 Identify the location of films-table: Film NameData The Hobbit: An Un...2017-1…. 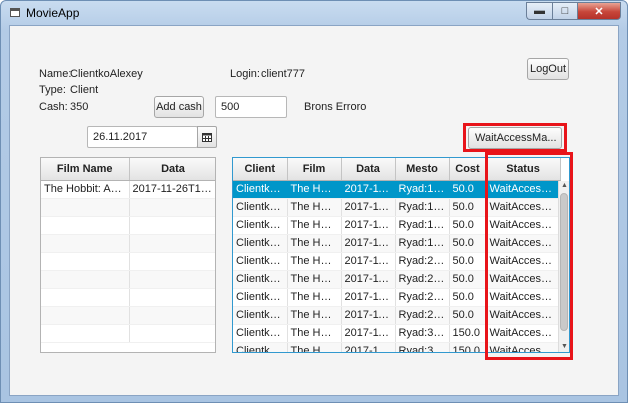
(128, 255).